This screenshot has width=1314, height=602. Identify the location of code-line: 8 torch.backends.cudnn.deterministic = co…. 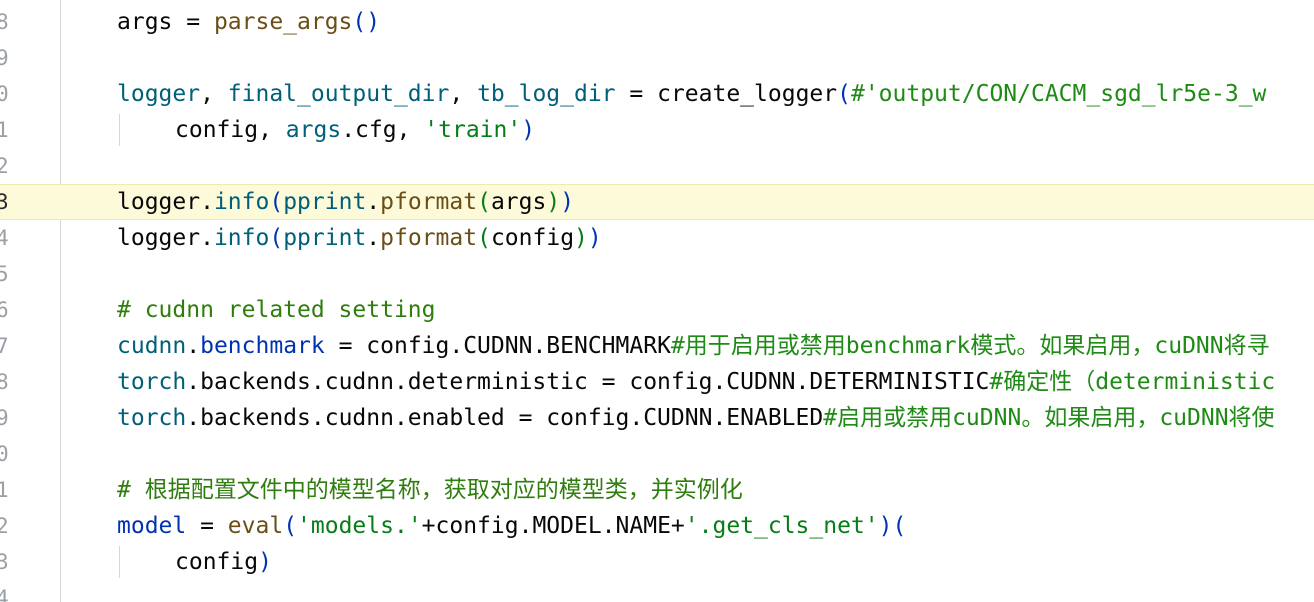
(657, 382).